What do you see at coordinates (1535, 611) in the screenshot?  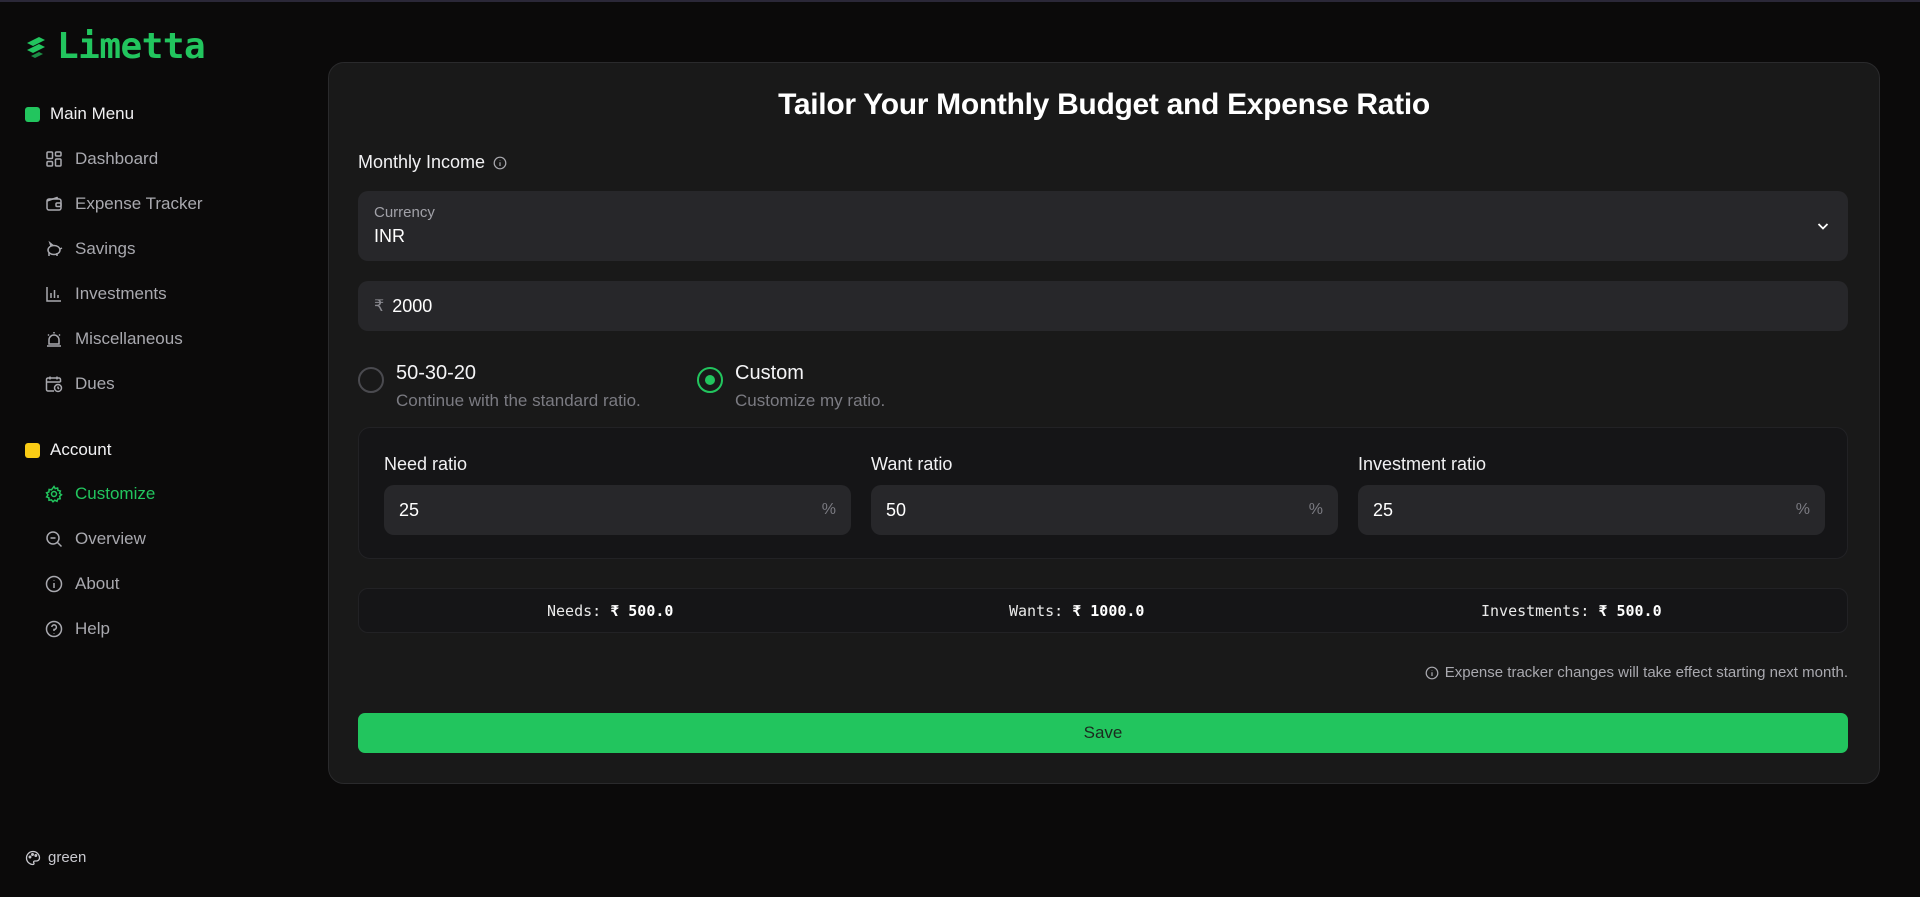 I see `investments-label: Investments:` at bounding box center [1535, 611].